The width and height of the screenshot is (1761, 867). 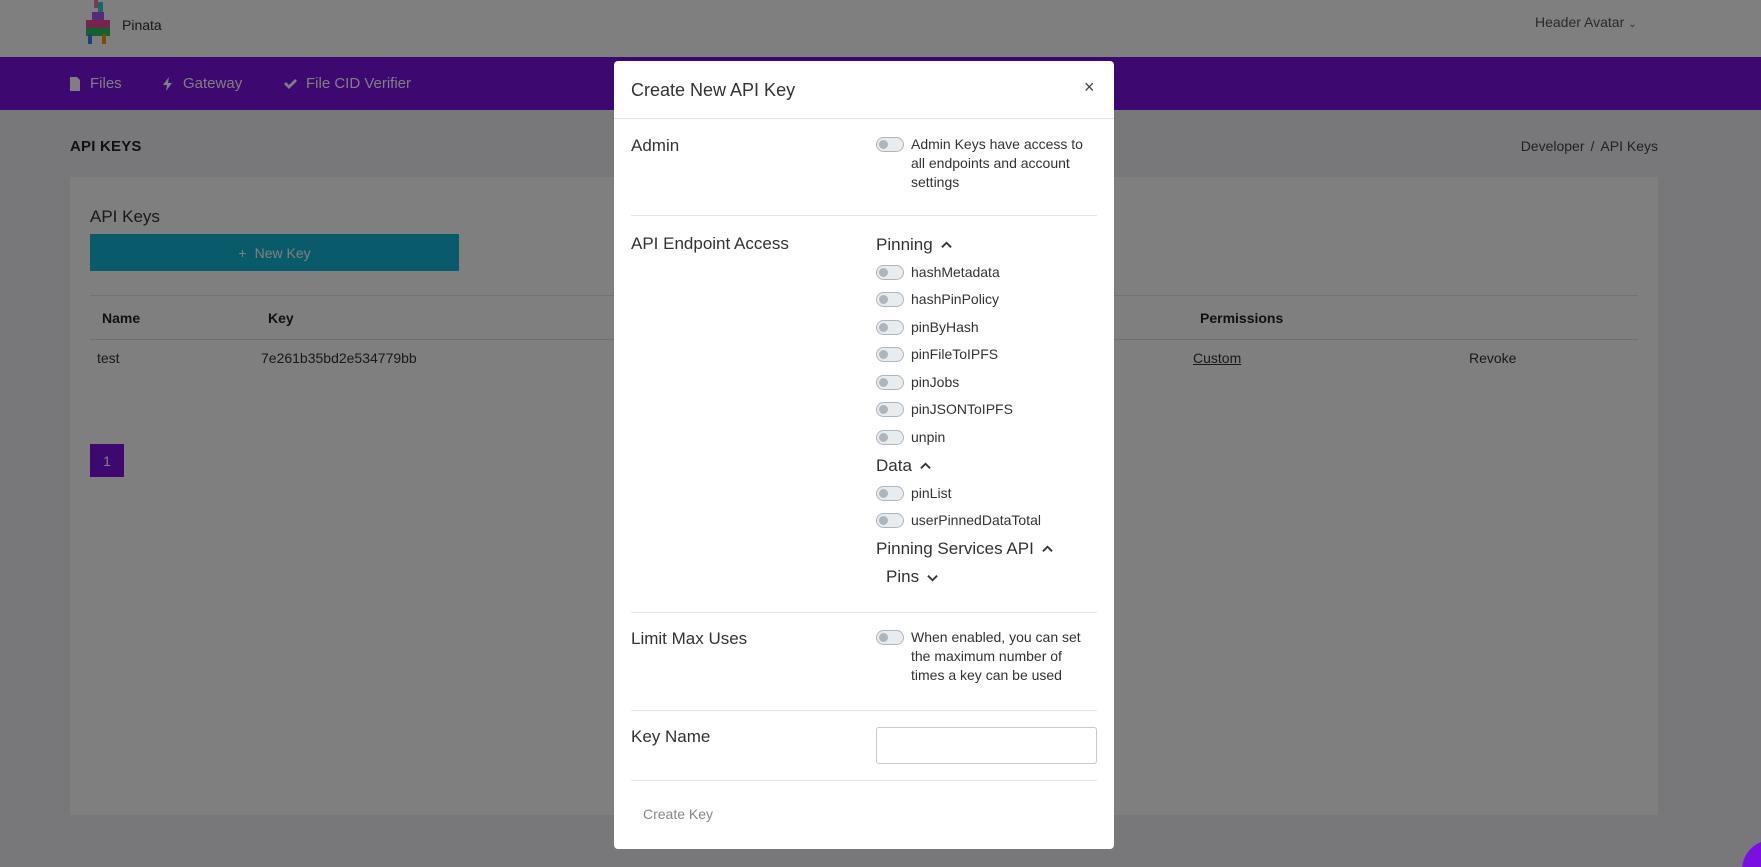 I want to click on endpoint-unpin: unpin, so click(x=928, y=437).